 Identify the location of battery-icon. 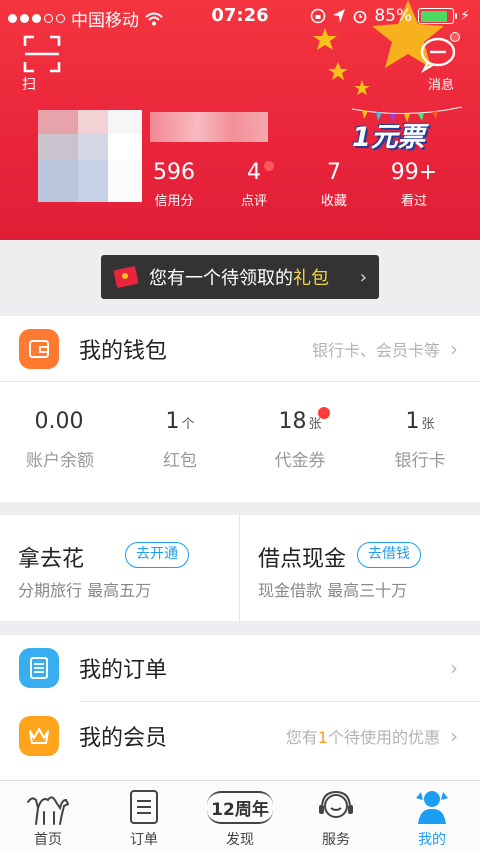
(438, 16).